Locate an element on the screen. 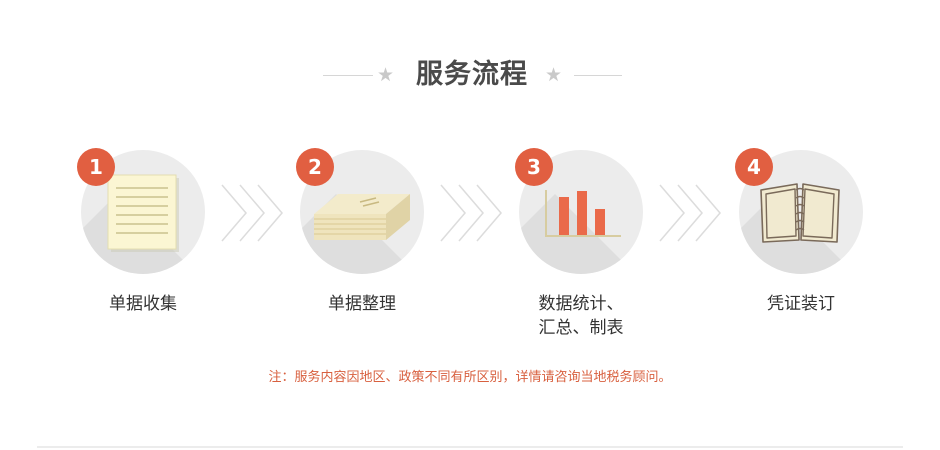 The height and width of the screenshot is (450, 940). section-header: ★ 服务流程 ★ is located at coordinates (470, 75).